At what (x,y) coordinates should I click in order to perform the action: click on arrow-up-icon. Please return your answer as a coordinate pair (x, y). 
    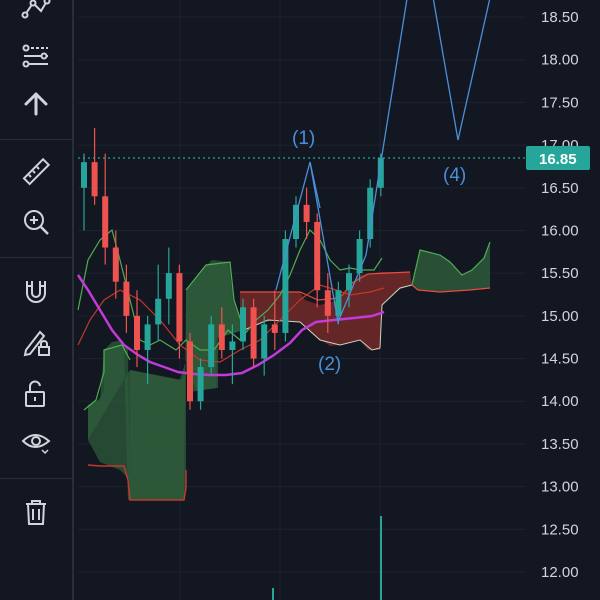
    Looking at the image, I should click on (36, 104).